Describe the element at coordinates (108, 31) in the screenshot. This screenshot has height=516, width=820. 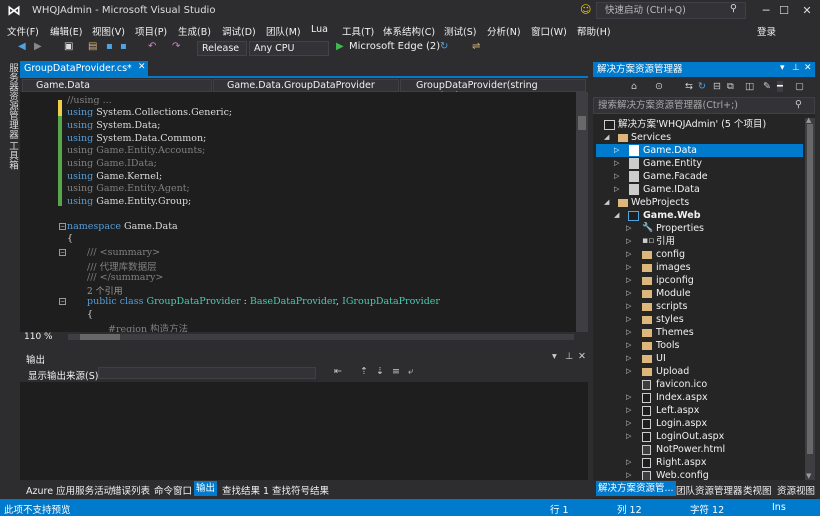
I see `menu-view: 视图(V)` at that location.